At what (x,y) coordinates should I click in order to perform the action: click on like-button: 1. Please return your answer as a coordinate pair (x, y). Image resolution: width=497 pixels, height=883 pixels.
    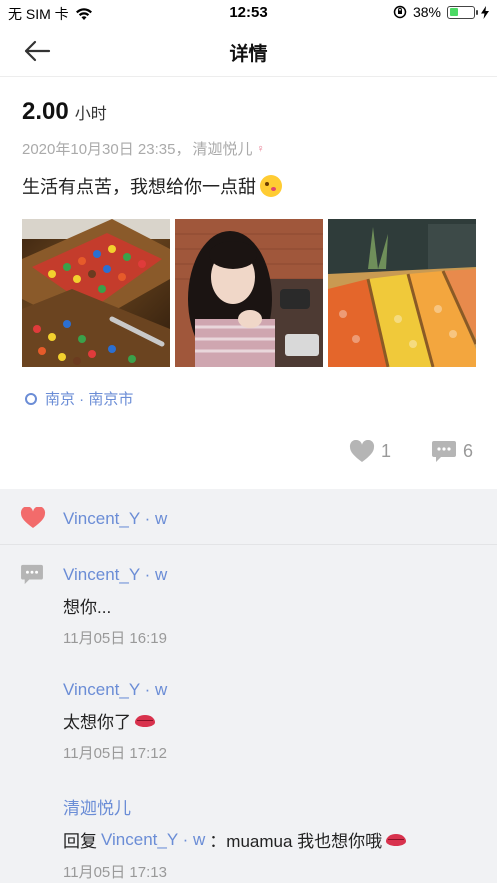
    Looking at the image, I should click on (370, 451).